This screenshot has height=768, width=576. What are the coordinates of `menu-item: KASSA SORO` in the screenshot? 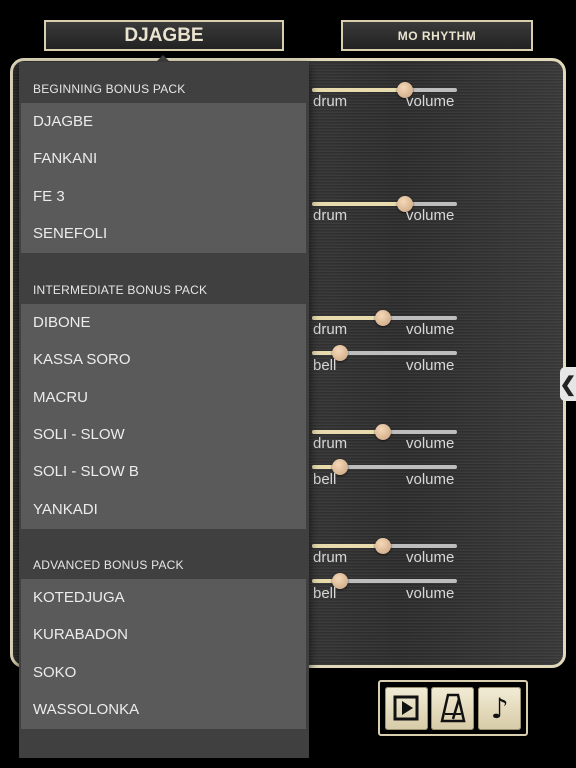 It's located at (82, 359).